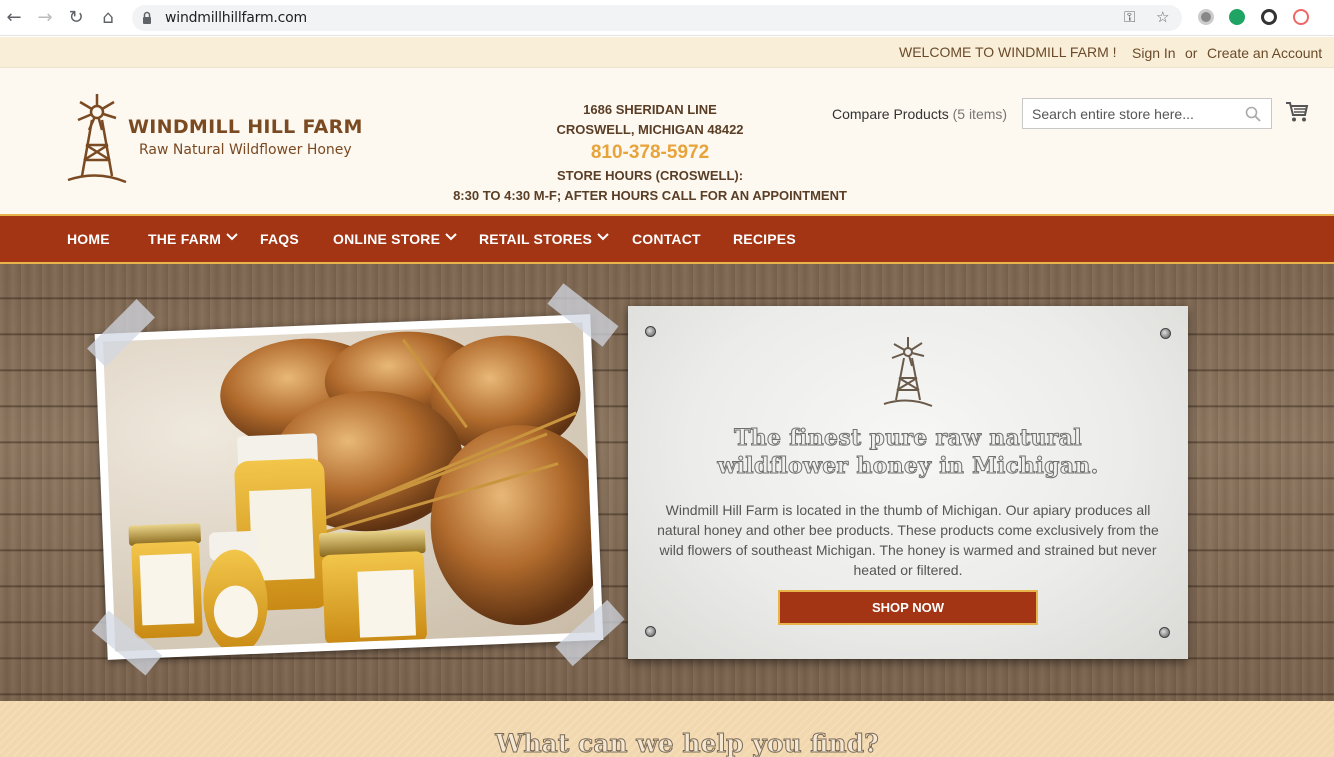 This screenshot has width=1334, height=757. I want to click on key-icon: ⚿, so click(1129, 17).